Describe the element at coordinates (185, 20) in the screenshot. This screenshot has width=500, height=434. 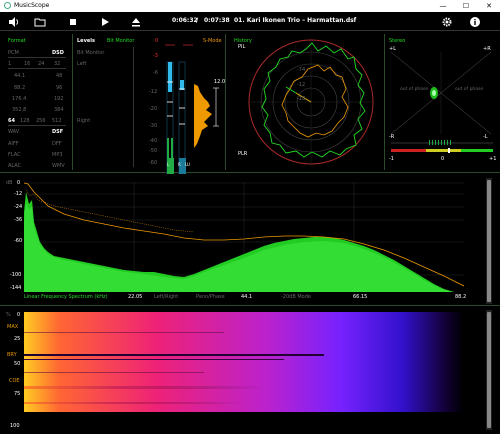
I see `time-elapsed: 0:06:32` at that location.